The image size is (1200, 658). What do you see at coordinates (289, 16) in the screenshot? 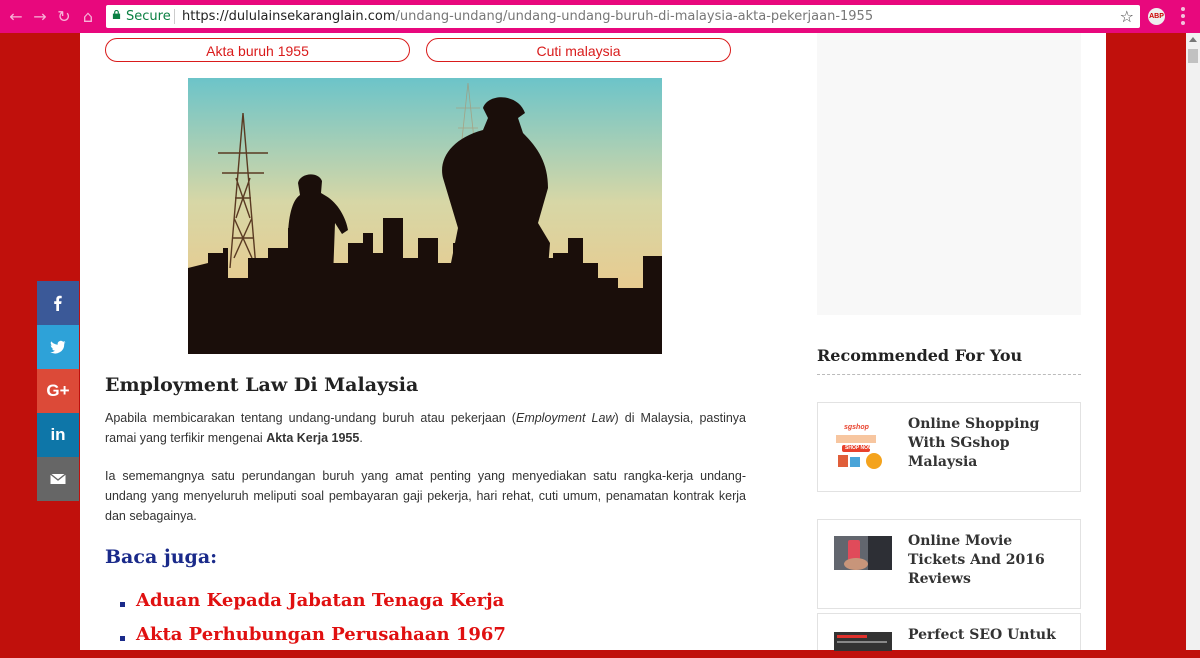
I see `url-domain: https://dululainsekaranglain.com` at bounding box center [289, 16].